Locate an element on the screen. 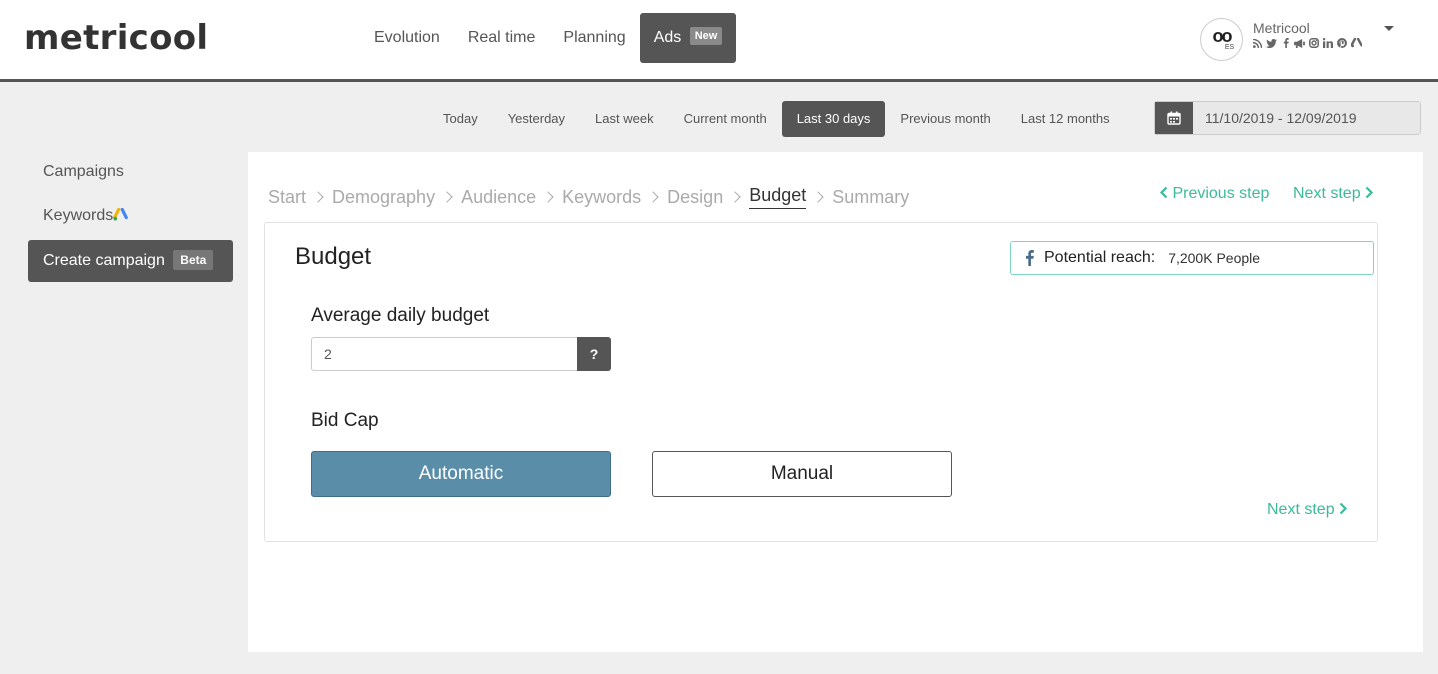 The height and width of the screenshot is (674, 1438). calendar-icon is located at coordinates (1174, 118).